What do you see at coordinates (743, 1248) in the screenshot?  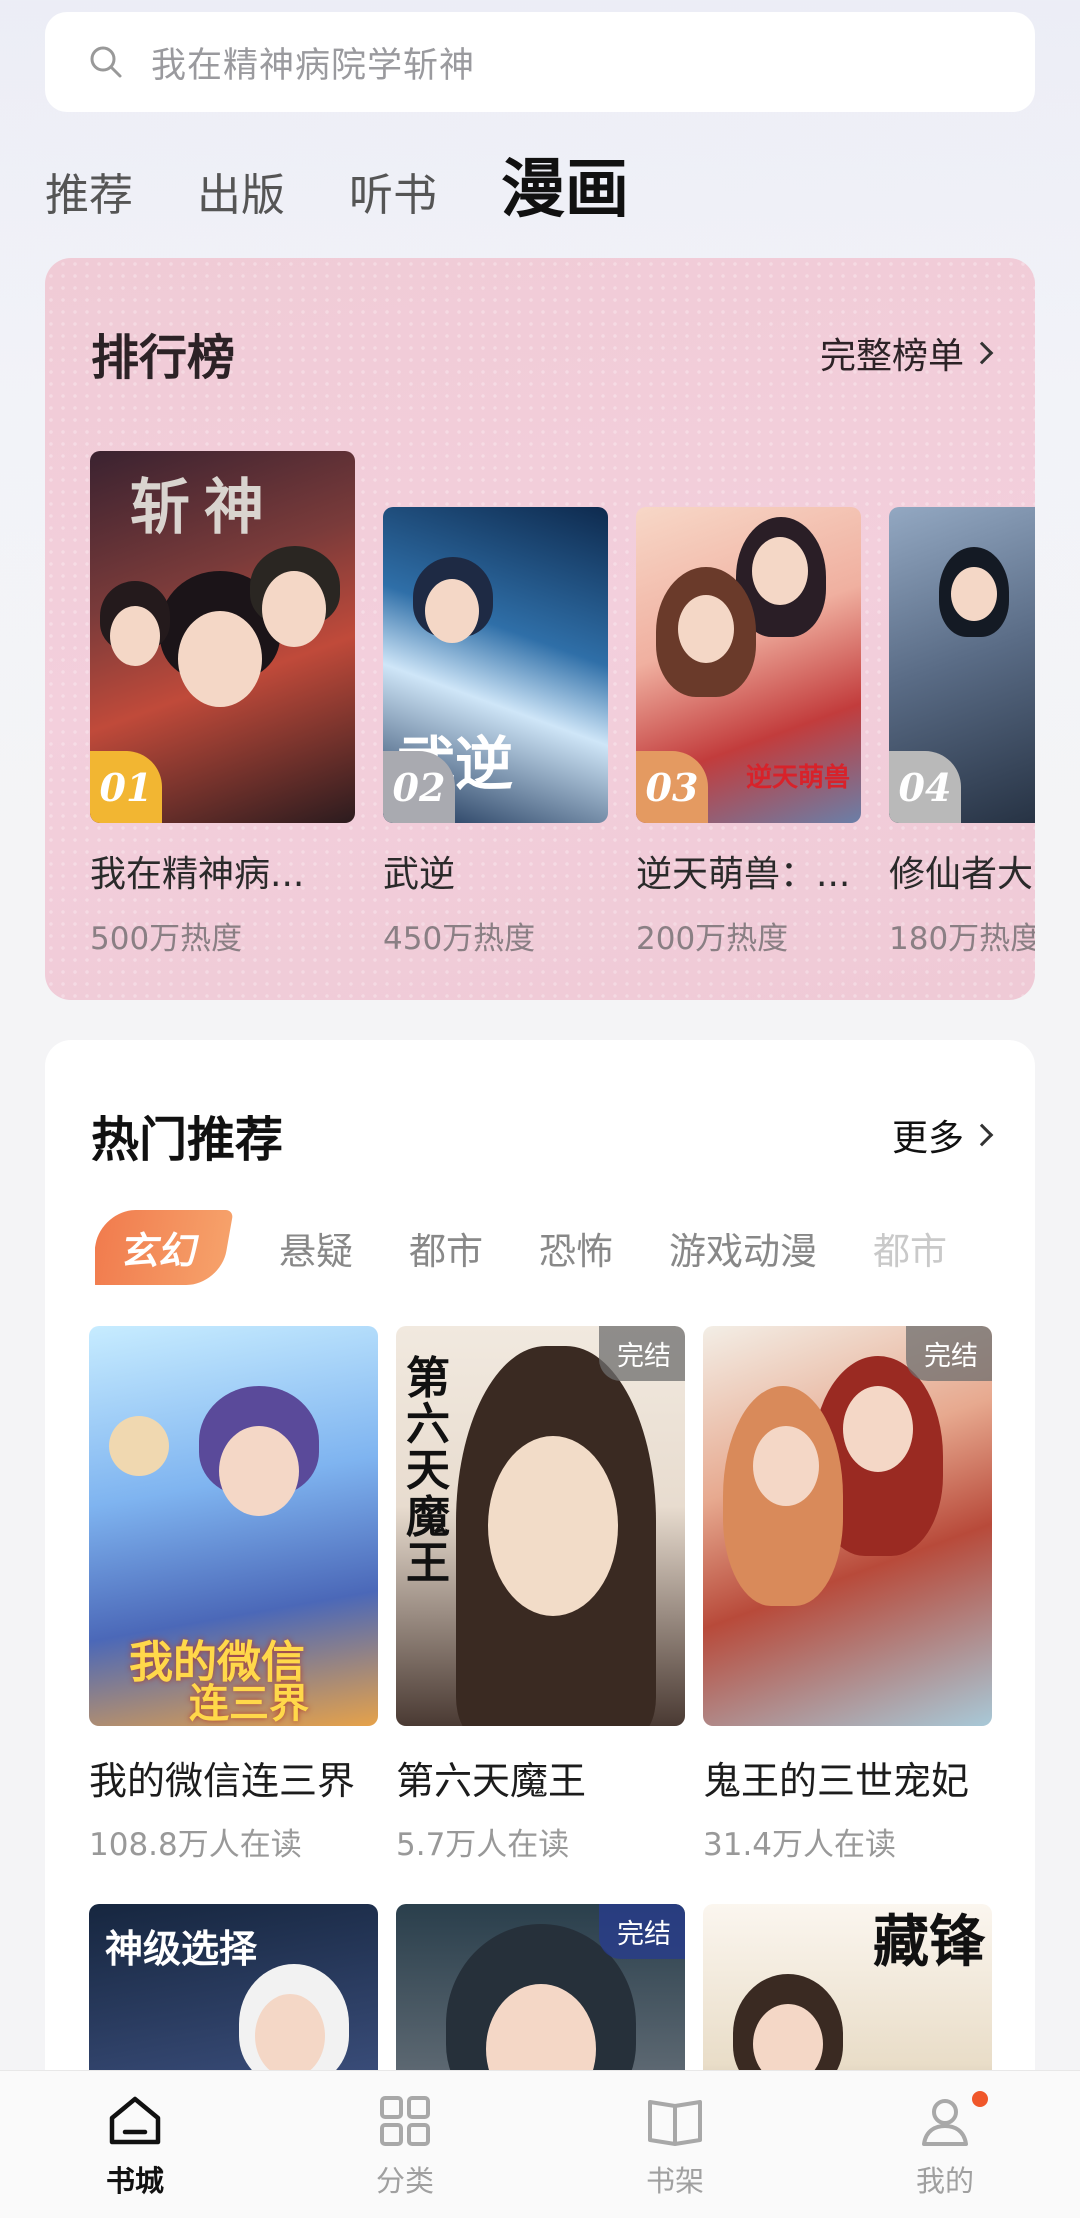 I see `genre-tab-game-anime: 游戏动漫` at bounding box center [743, 1248].